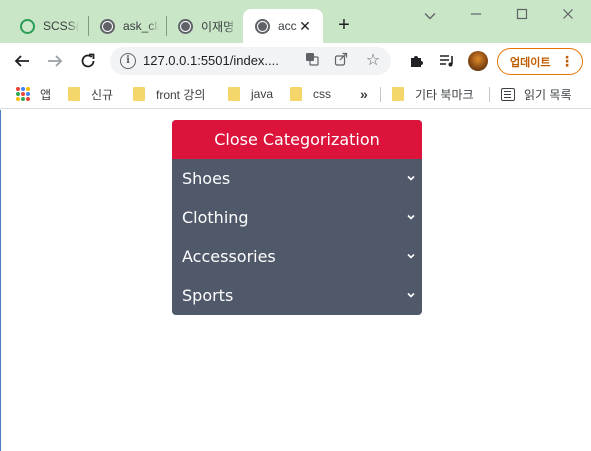  I want to click on update-button: 업데이트 ⋮, so click(540, 61).